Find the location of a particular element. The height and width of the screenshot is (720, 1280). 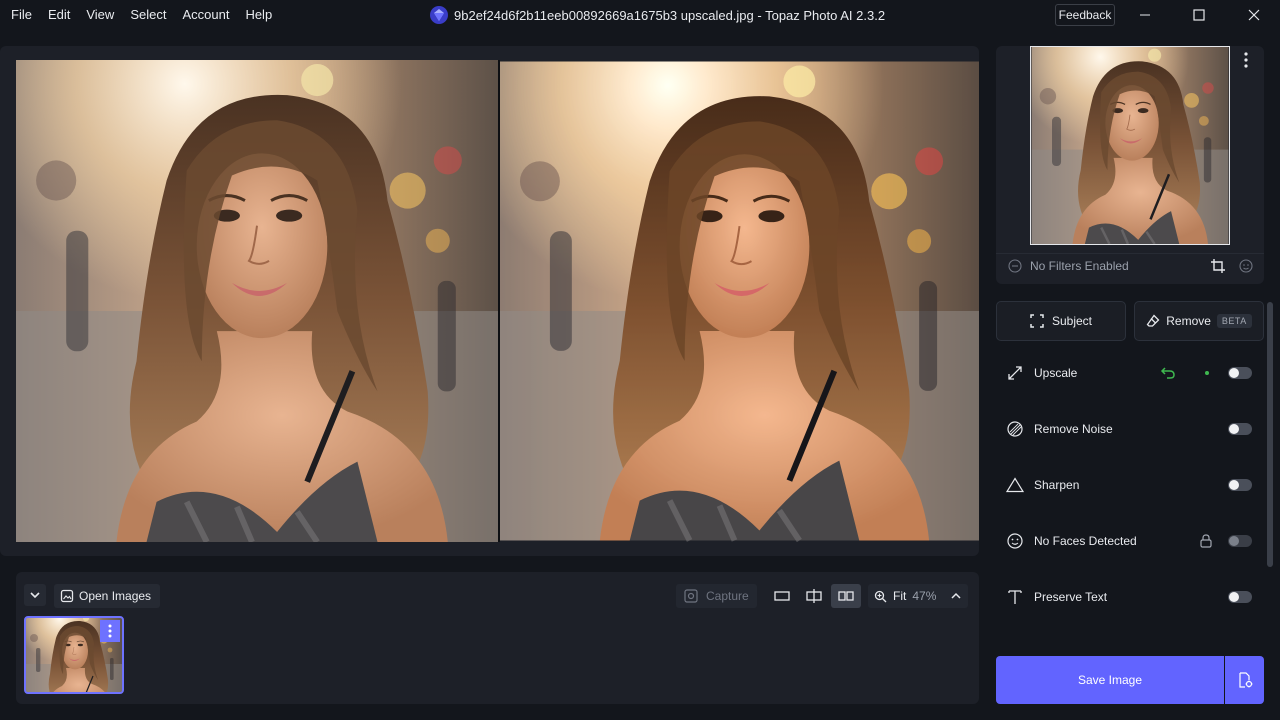

chevron-down-icon is located at coordinates (35, 595).